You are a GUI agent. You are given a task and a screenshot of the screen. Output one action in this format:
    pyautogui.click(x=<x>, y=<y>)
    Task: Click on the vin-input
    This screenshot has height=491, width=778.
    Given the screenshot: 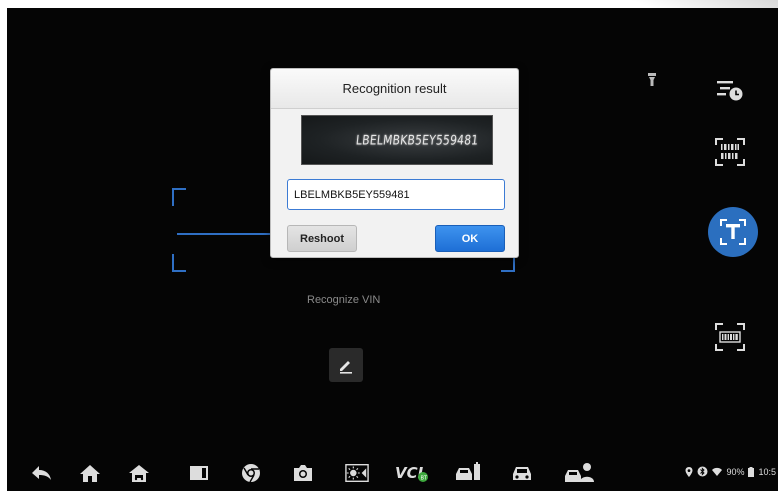 What is the action you would take?
    pyautogui.click(x=396, y=194)
    